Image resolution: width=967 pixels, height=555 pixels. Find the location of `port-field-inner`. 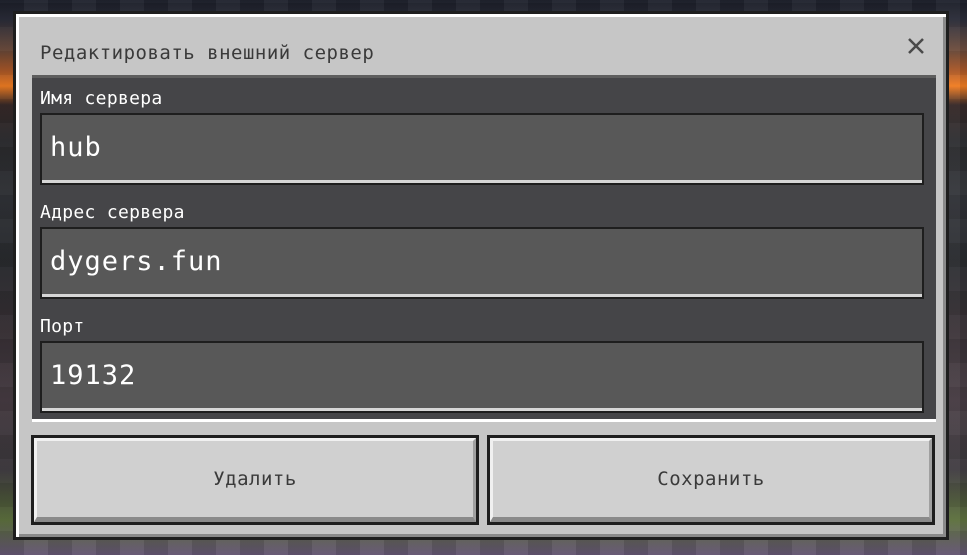

port-field-inner is located at coordinates (482, 377).